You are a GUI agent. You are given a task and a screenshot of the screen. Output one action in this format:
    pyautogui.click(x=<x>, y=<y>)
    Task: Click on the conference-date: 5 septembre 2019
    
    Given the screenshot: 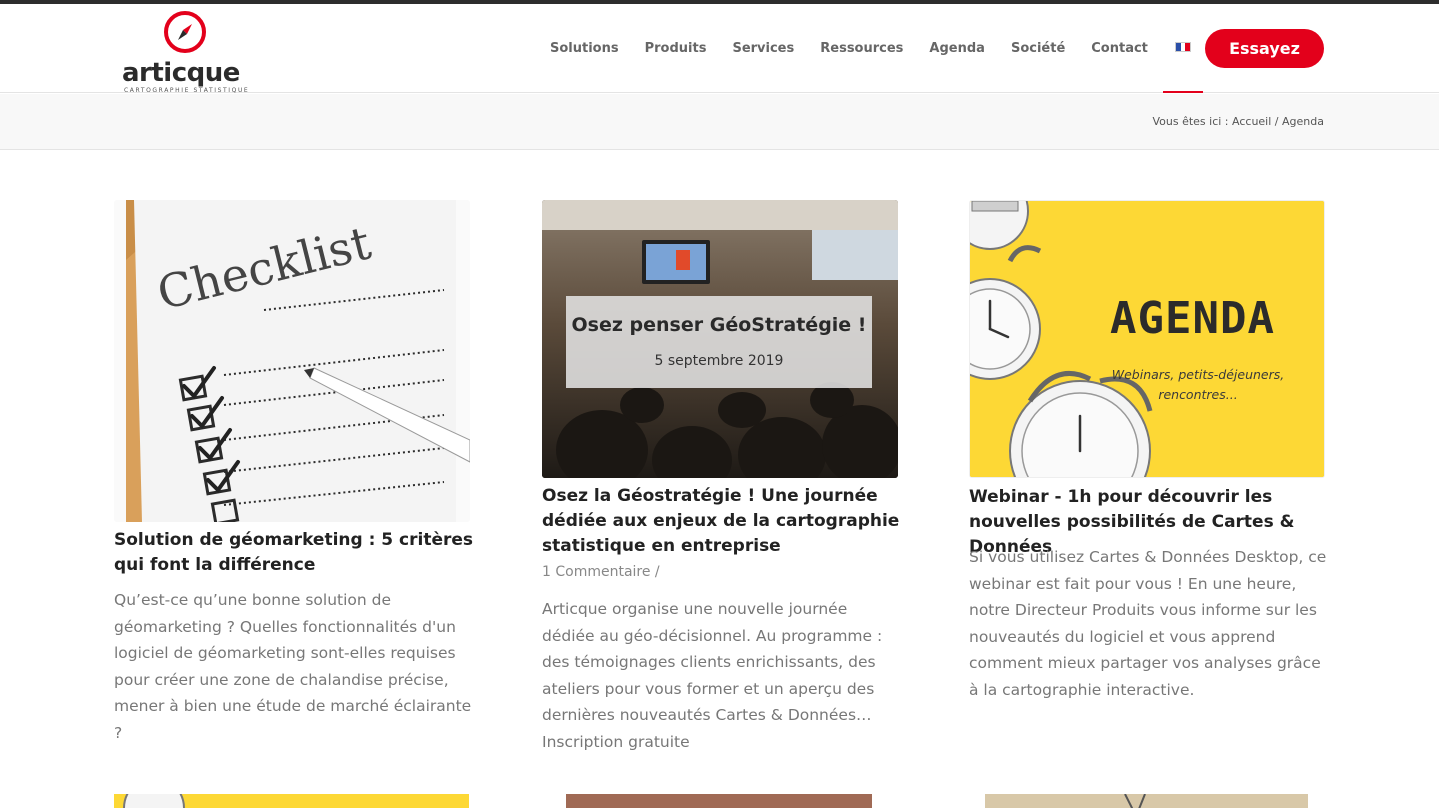 What is the action you would take?
    pyautogui.click(x=719, y=361)
    